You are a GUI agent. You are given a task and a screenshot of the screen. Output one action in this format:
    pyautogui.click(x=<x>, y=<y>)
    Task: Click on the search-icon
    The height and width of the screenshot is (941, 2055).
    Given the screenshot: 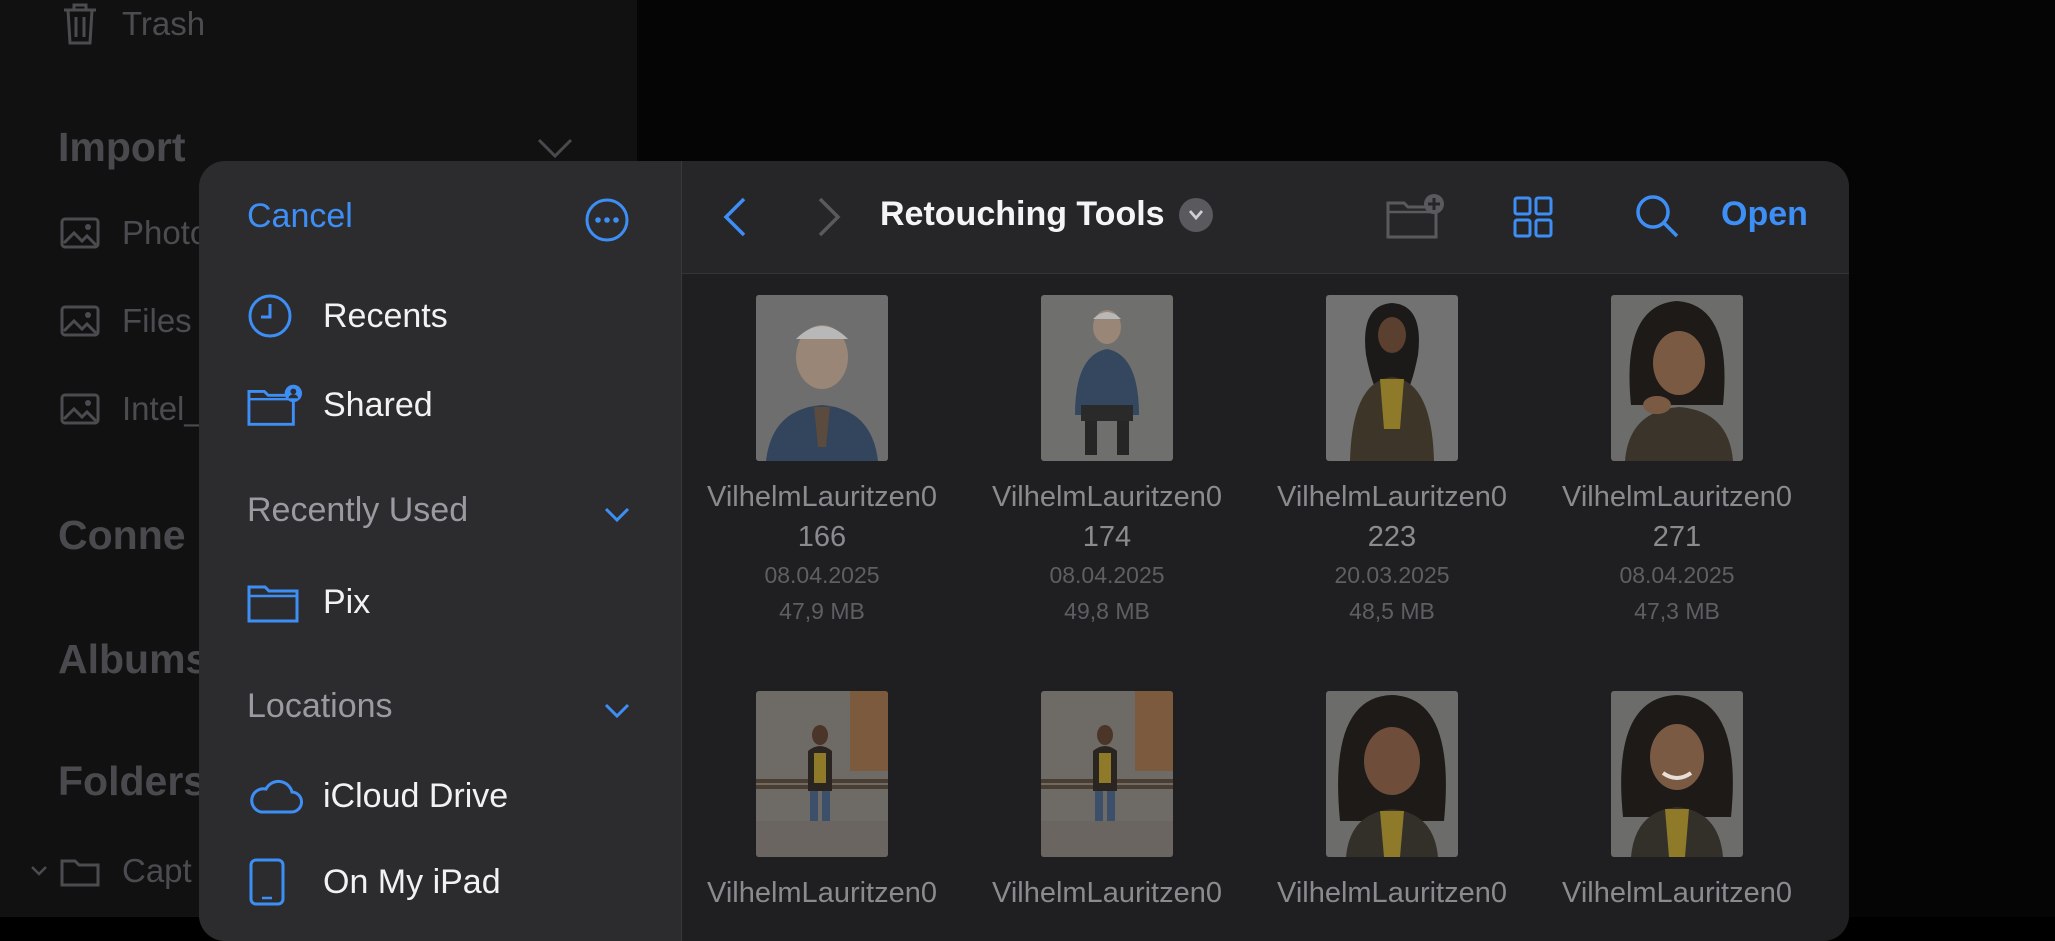 What is the action you would take?
    pyautogui.click(x=1657, y=216)
    